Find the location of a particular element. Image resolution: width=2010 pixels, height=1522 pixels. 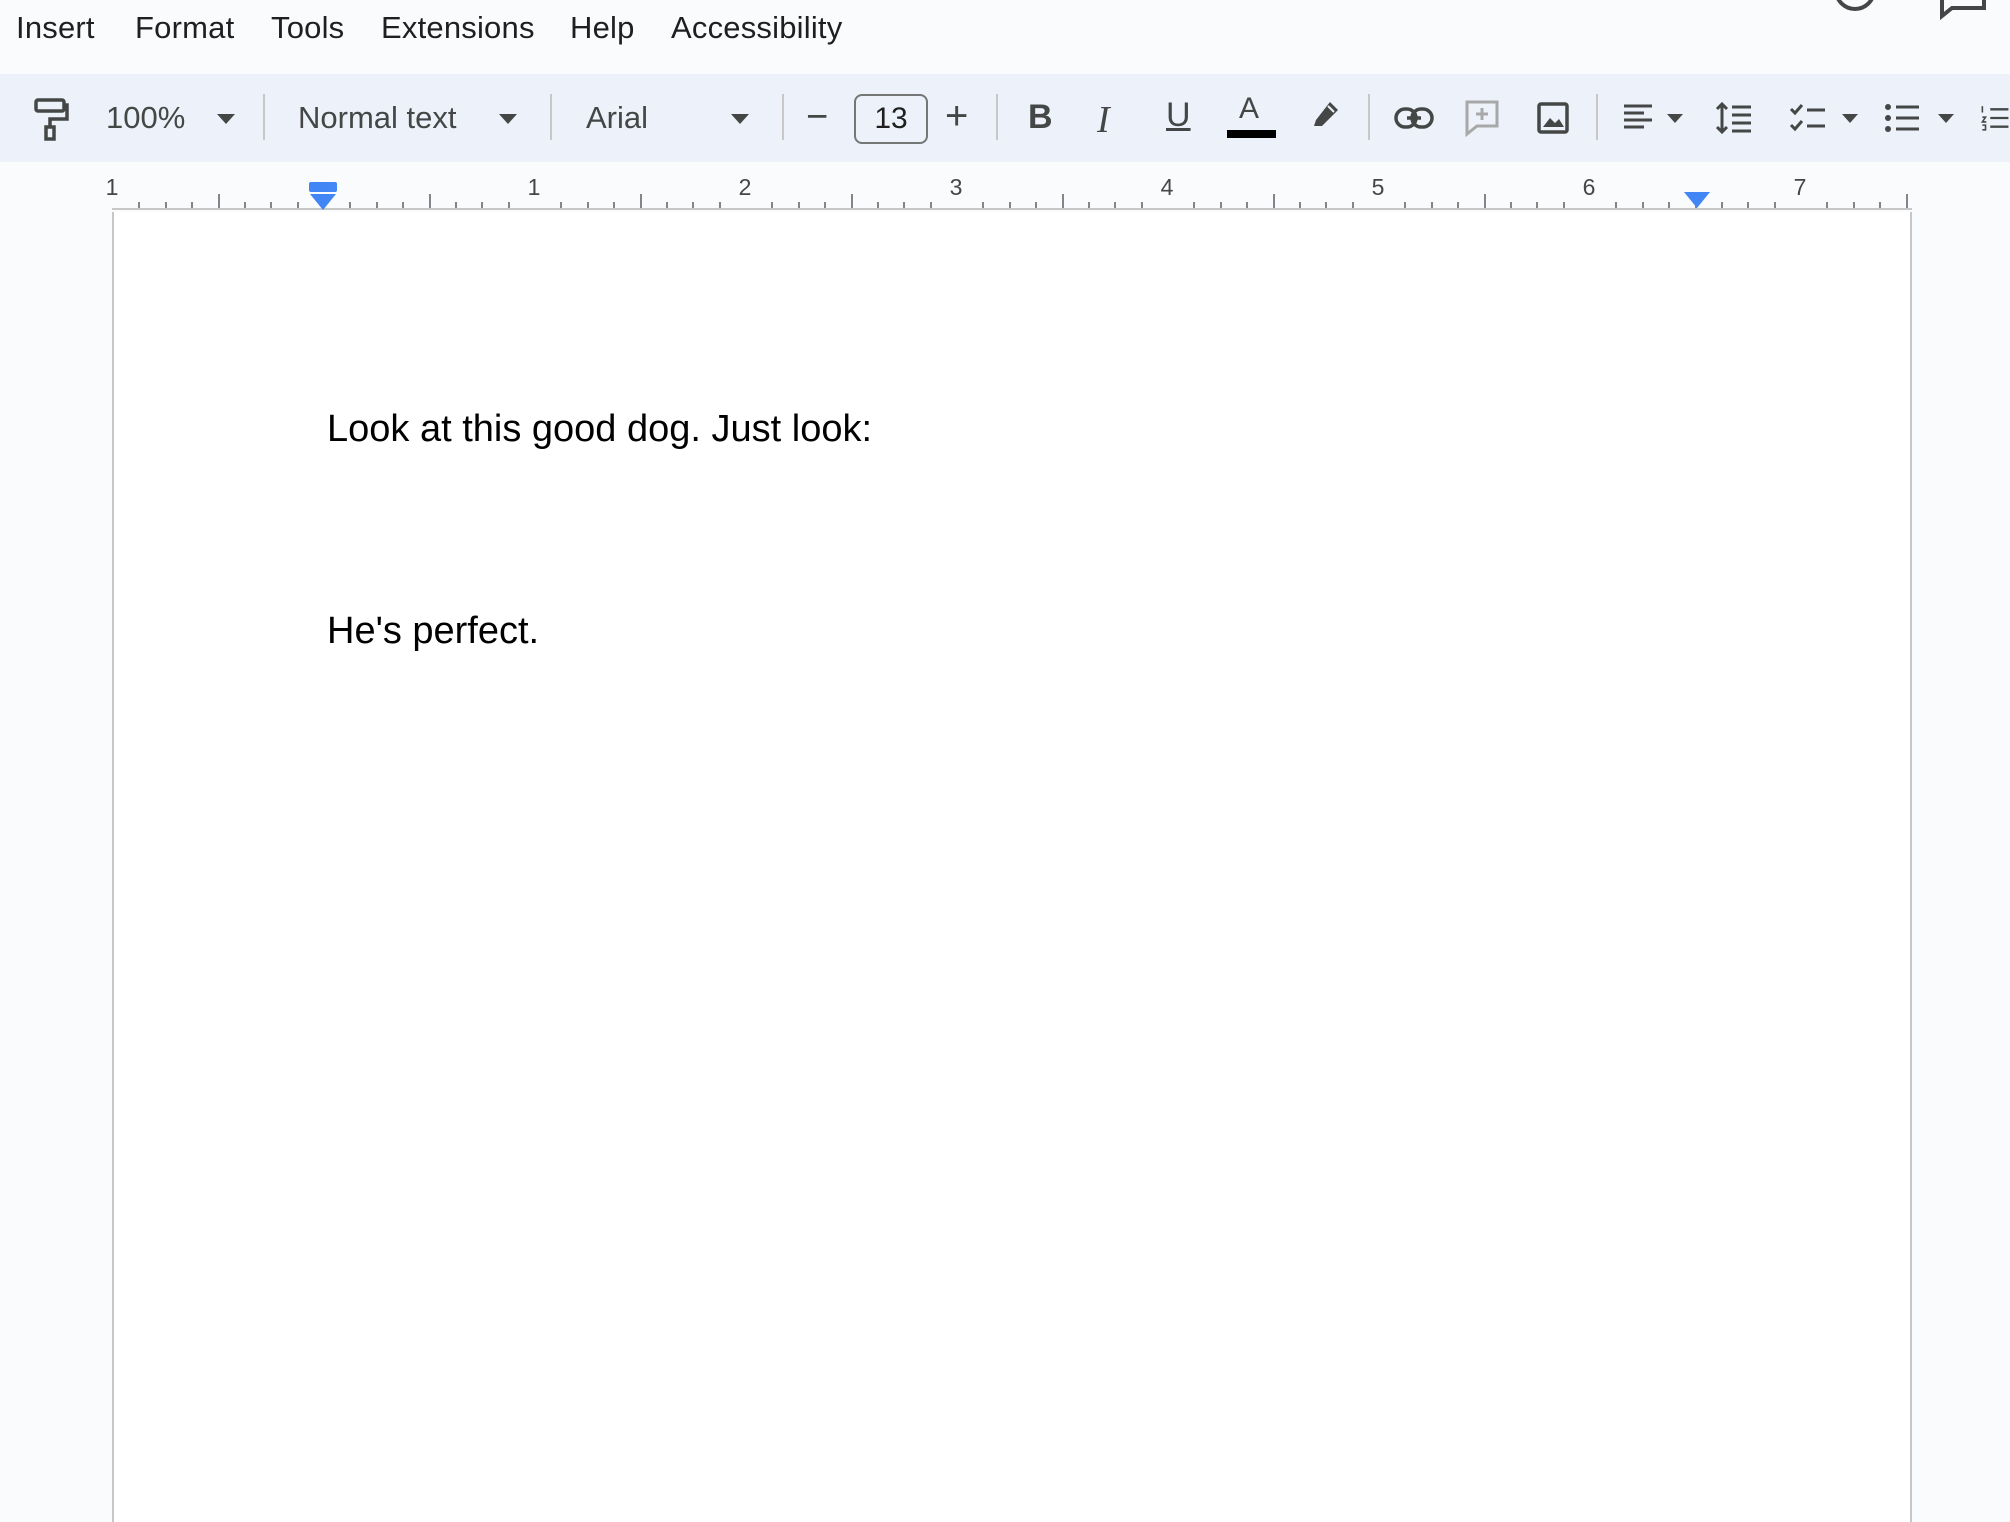

insert-image-icon is located at coordinates (1553, 118).